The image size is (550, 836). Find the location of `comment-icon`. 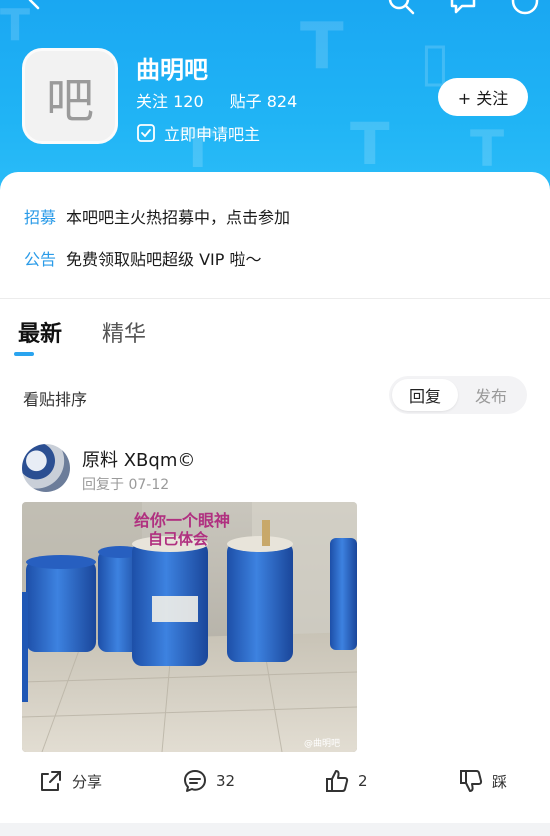

comment-icon is located at coordinates (195, 781).